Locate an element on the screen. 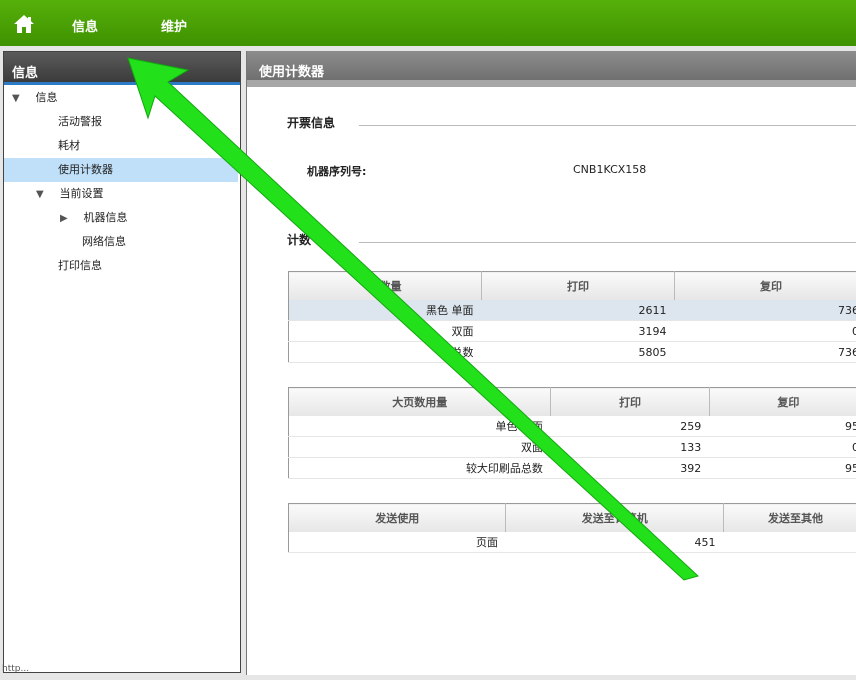 This screenshot has width=856, height=680. tree-item-supplies: 耗材 is located at coordinates (69, 146).